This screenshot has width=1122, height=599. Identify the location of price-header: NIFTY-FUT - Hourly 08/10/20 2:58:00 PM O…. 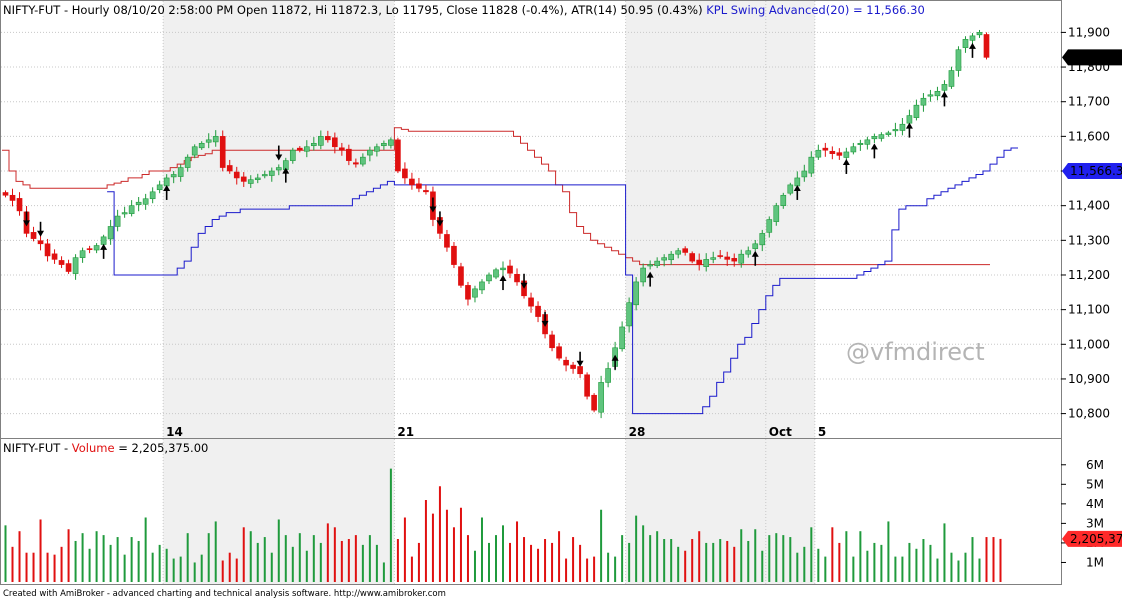
(464, 10).